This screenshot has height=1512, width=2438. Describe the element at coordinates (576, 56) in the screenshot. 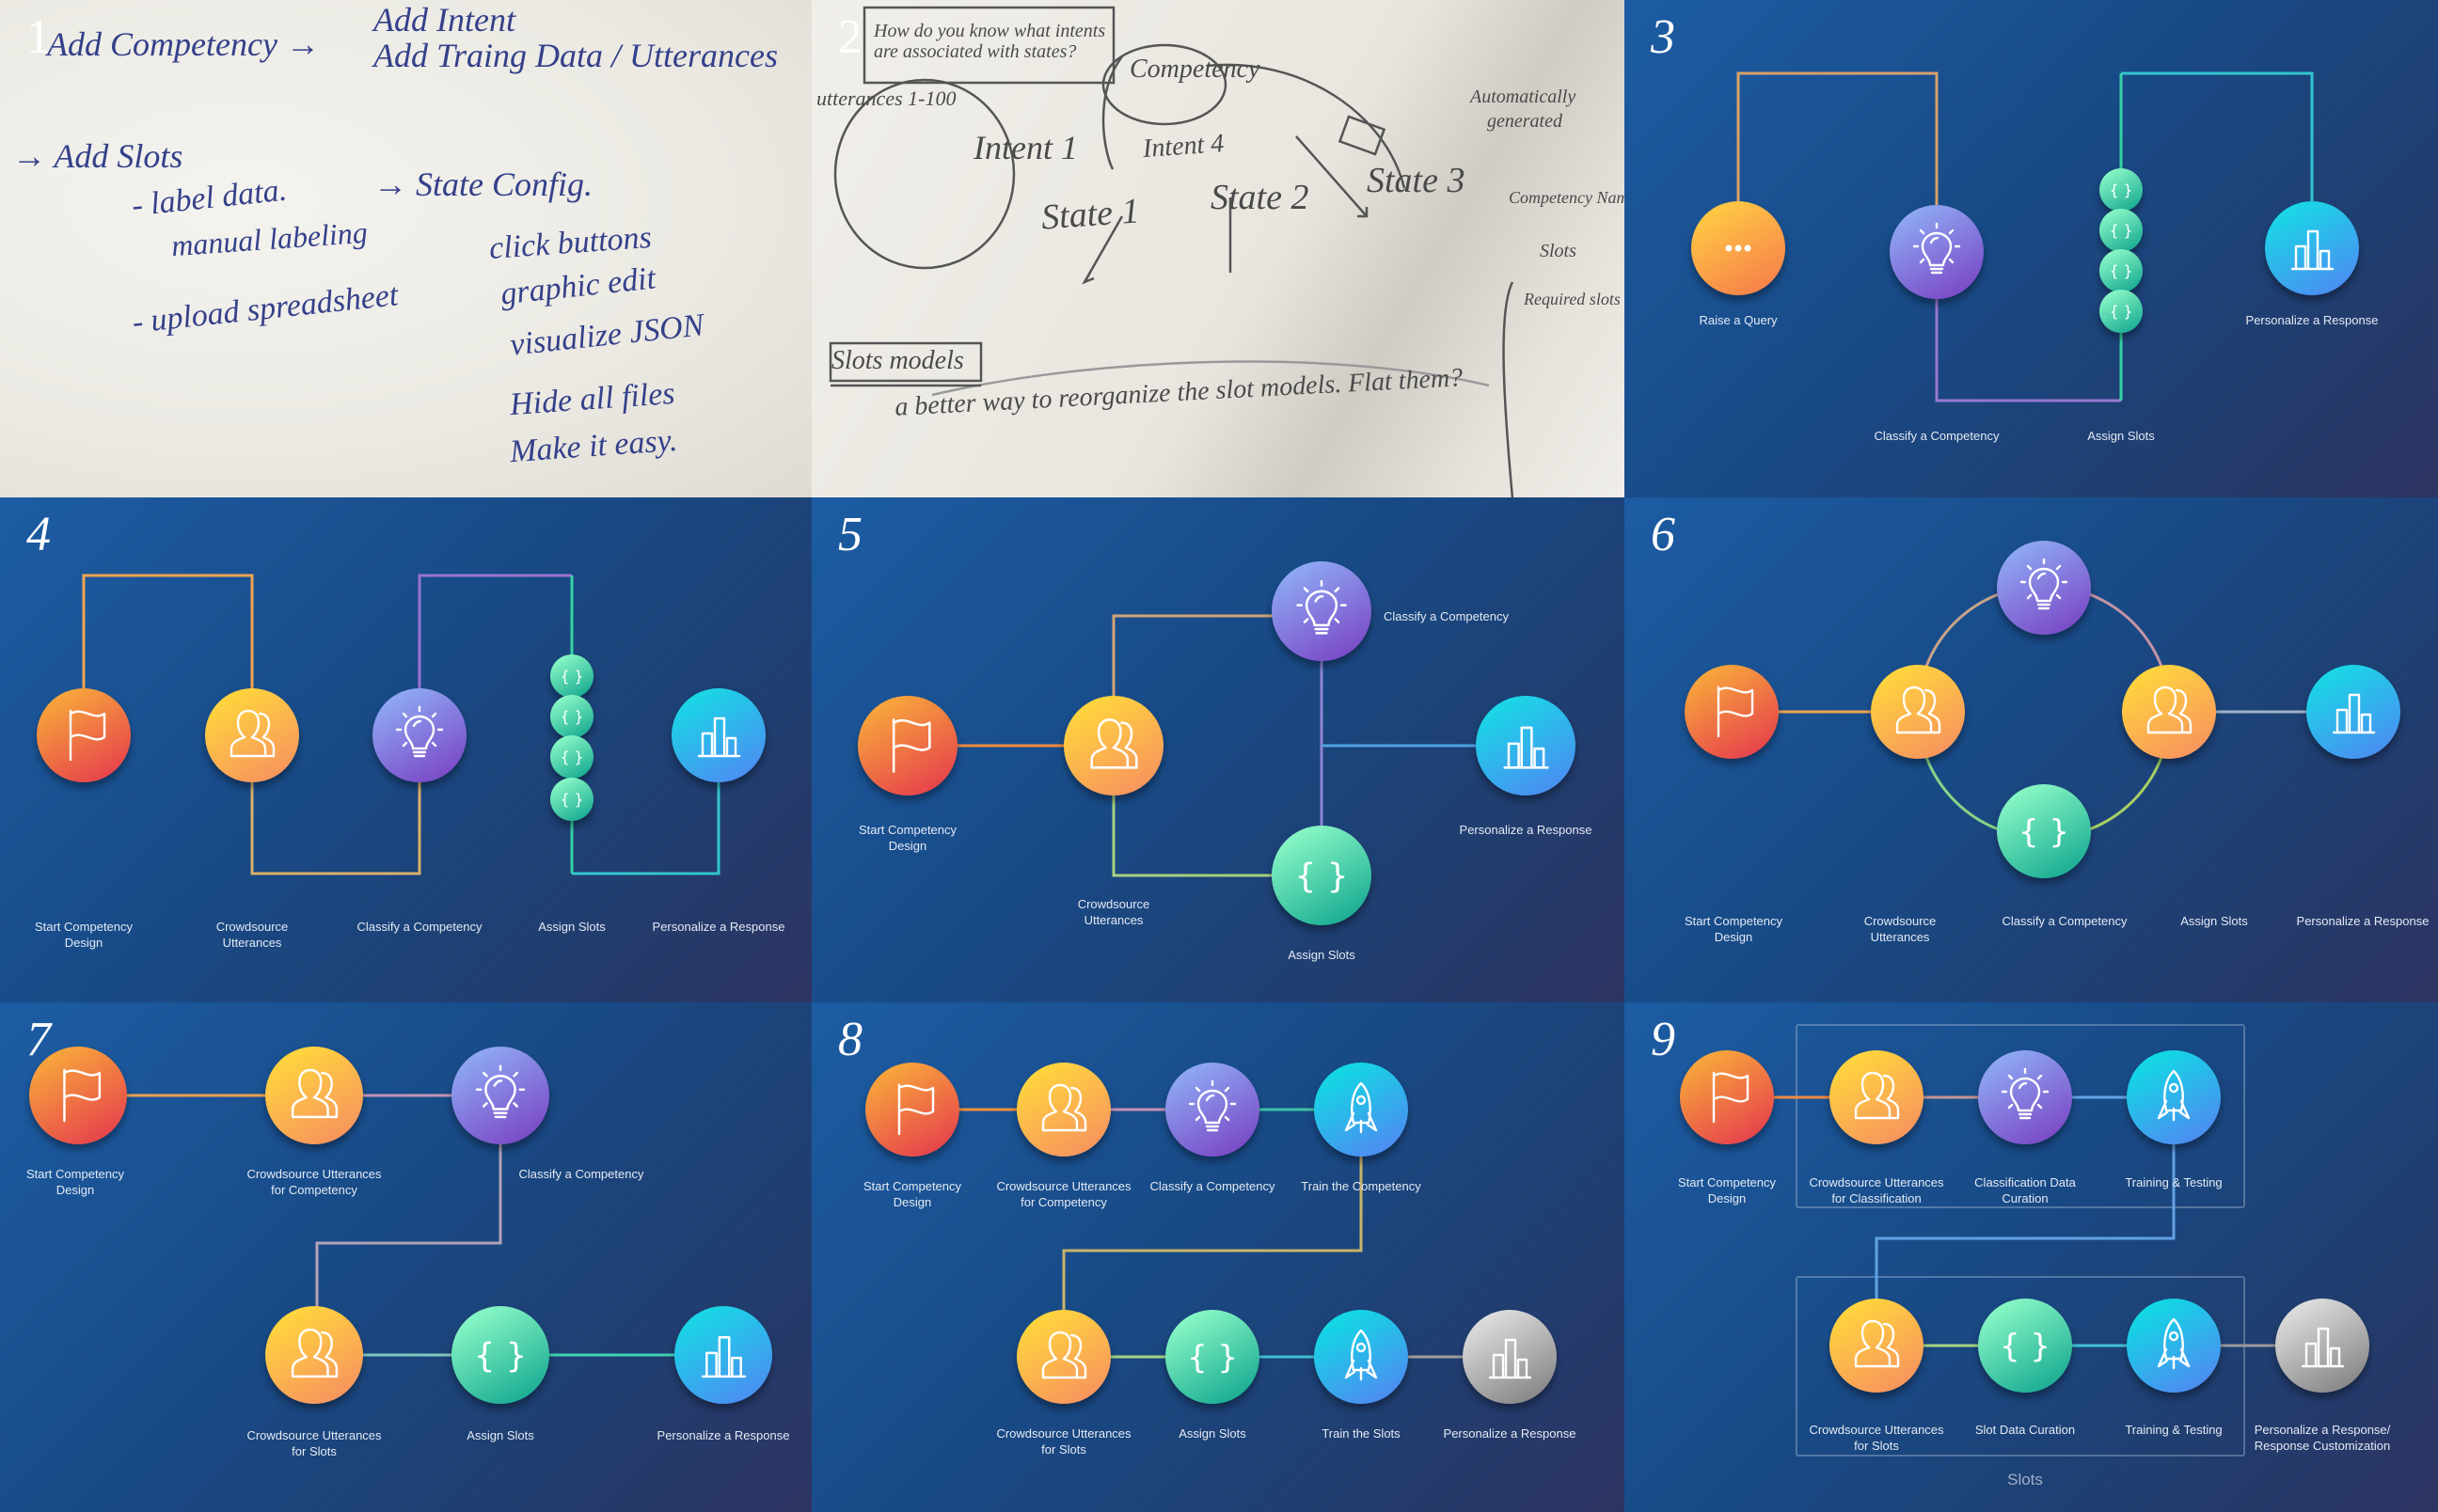

I see `handwritten-note: Add Traing Data / Utterances` at that location.